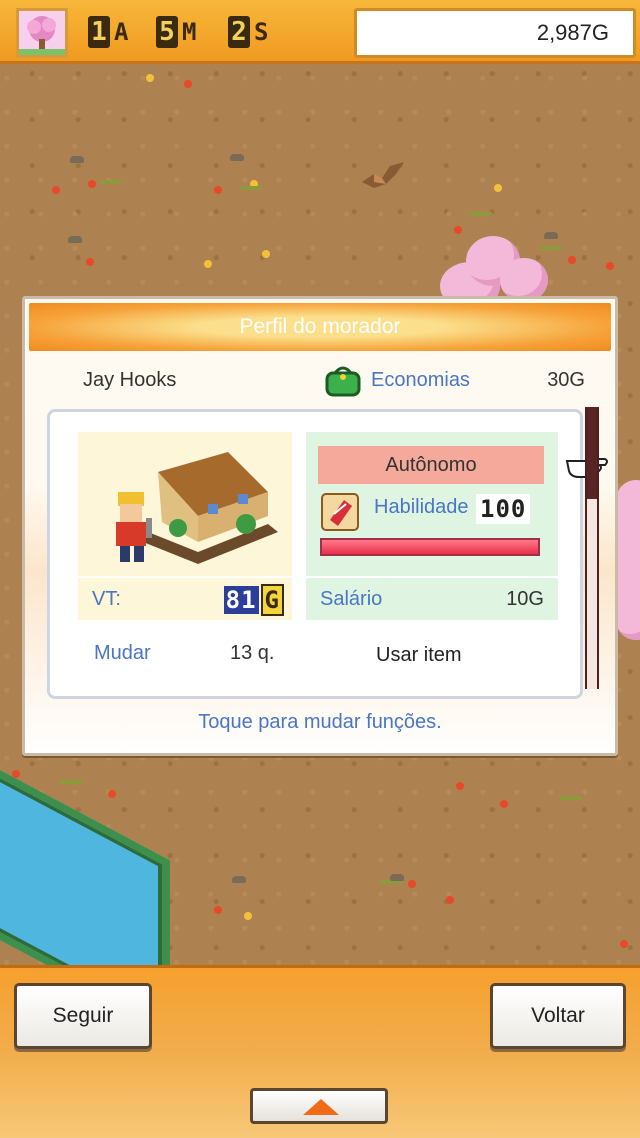 Image resolution: width=640 pixels, height=1138 pixels. Describe the element at coordinates (495, 33) in the screenshot. I see `money-display: 2,987G` at that location.